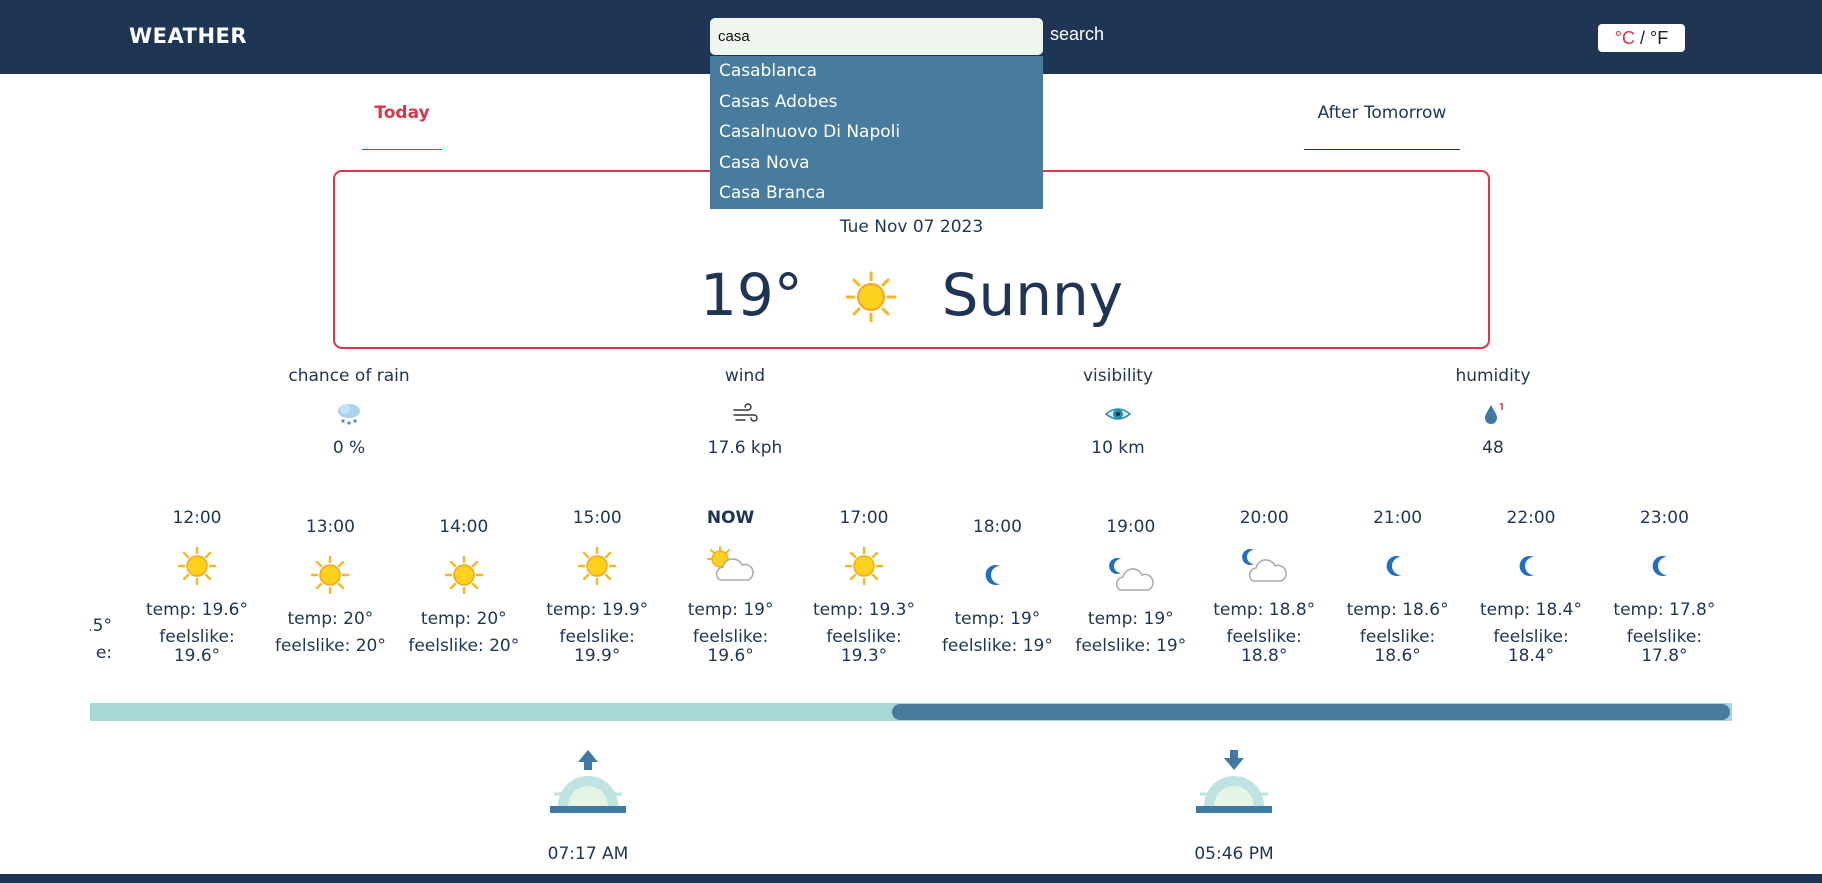 This screenshot has height=883, width=1822. I want to click on hour-time: 22:00, so click(1531, 518).